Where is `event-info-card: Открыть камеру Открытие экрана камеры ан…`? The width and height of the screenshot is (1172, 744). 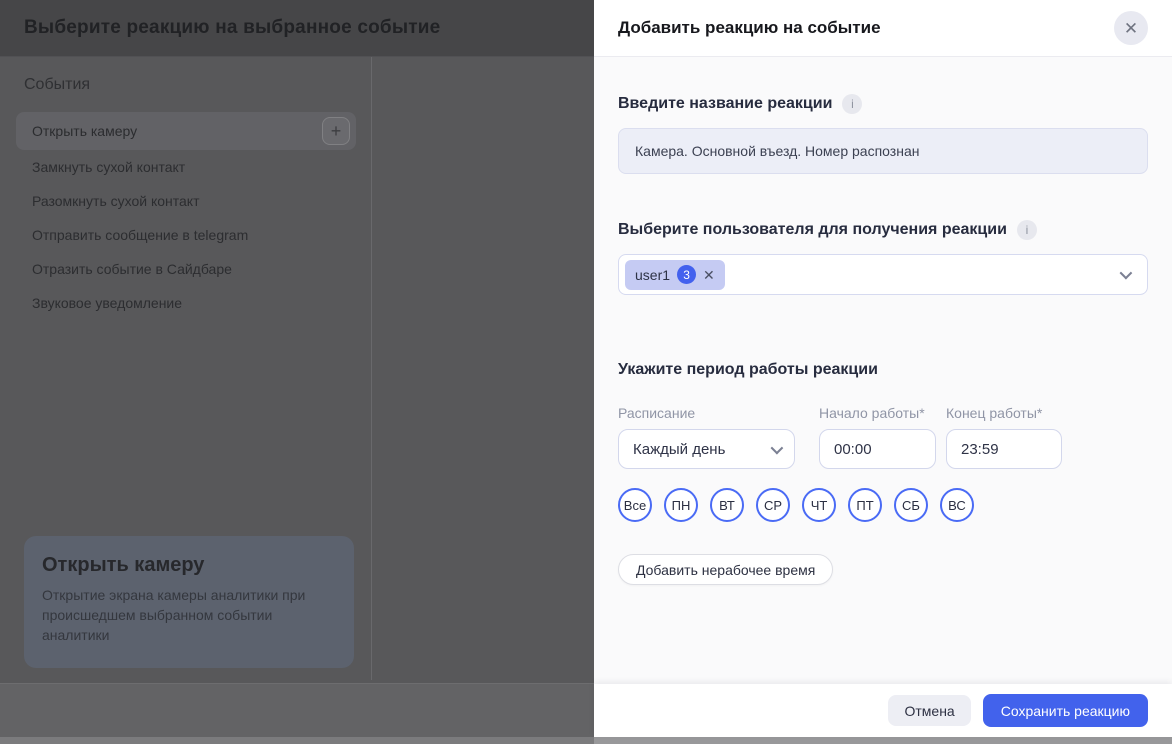 event-info-card: Открыть камеру Открытие экрана камеры ан… is located at coordinates (189, 602).